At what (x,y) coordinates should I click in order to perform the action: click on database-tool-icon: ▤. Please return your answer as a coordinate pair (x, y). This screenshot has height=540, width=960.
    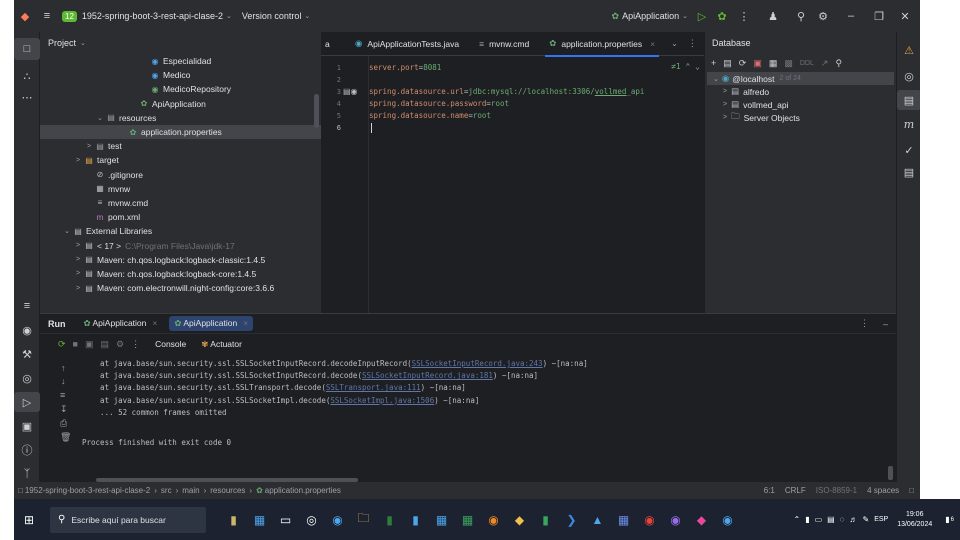
    Looking at the image, I should click on (908, 100).